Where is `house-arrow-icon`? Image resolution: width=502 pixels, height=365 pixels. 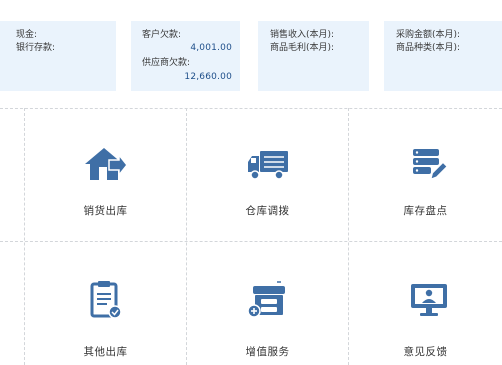 house-arrow-icon is located at coordinates (106, 164).